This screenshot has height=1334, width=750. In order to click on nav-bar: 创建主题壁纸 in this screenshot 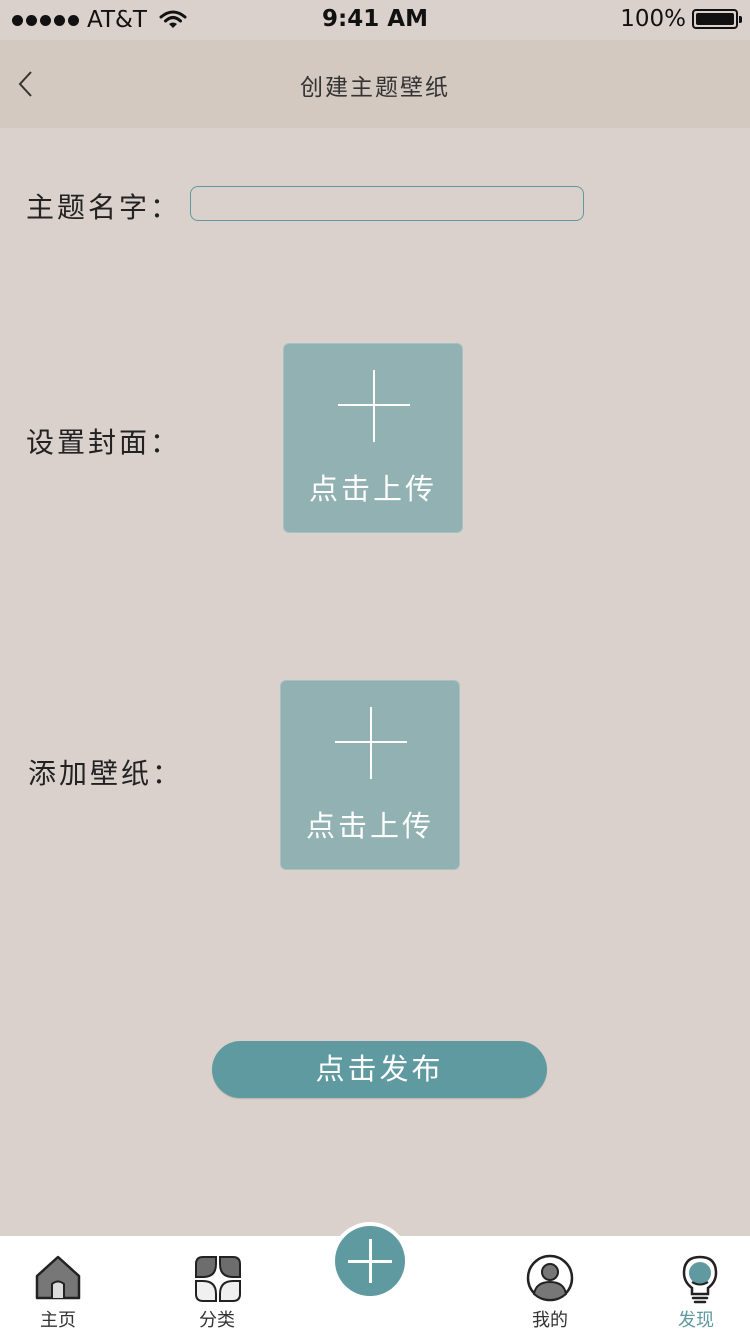, I will do `click(375, 84)`.